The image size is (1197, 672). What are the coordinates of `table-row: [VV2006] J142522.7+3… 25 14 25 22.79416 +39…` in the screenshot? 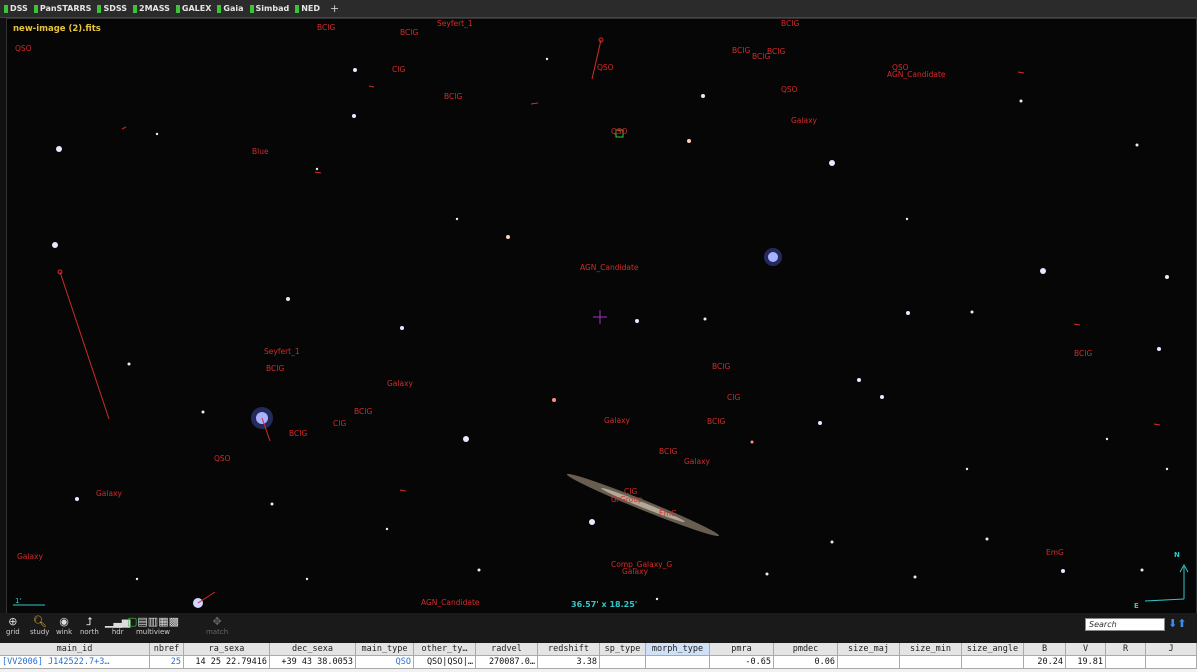 It's located at (598, 662).